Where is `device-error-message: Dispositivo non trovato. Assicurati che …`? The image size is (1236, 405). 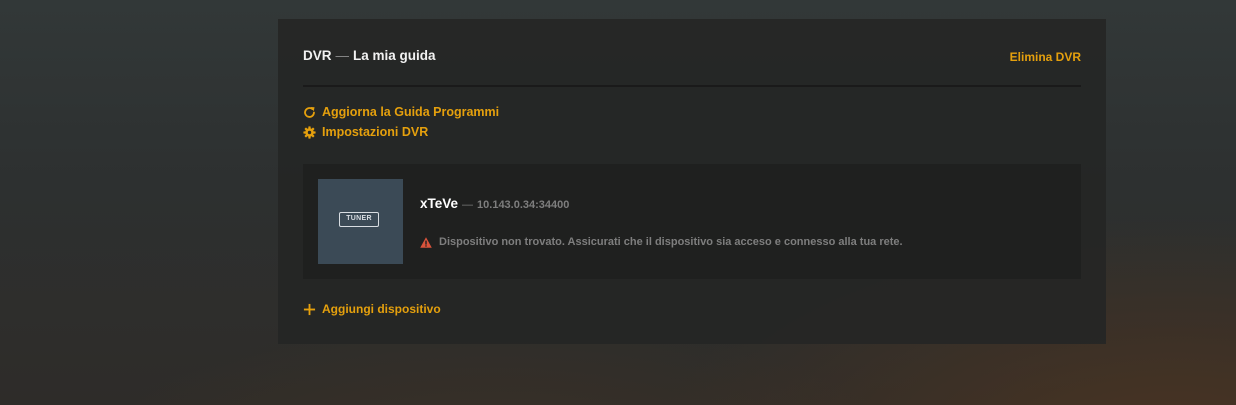 device-error-message: Dispositivo non trovato. Assicurati che … is located at coordinates (671, 242).